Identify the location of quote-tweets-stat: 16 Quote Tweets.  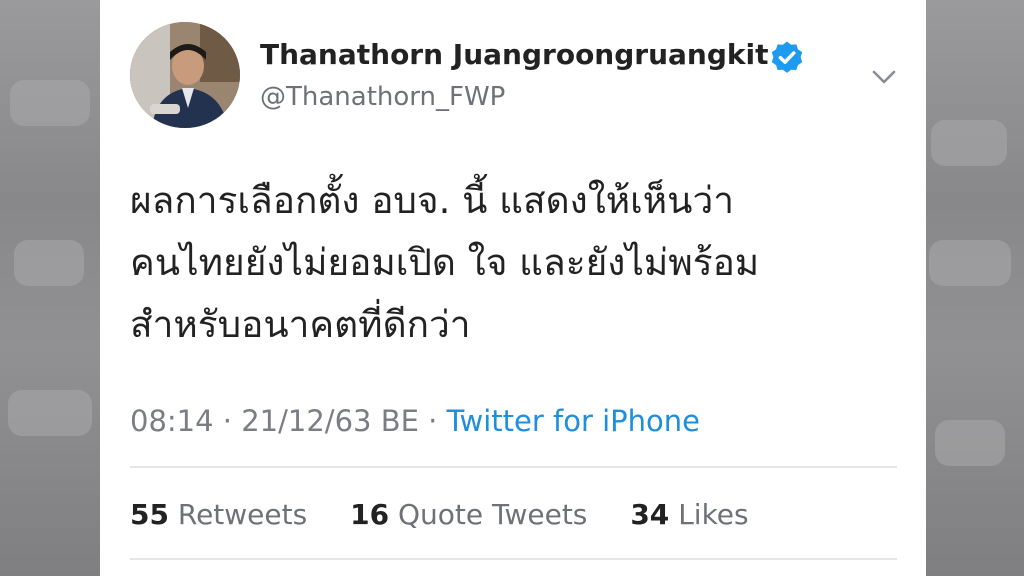
(468, 514).